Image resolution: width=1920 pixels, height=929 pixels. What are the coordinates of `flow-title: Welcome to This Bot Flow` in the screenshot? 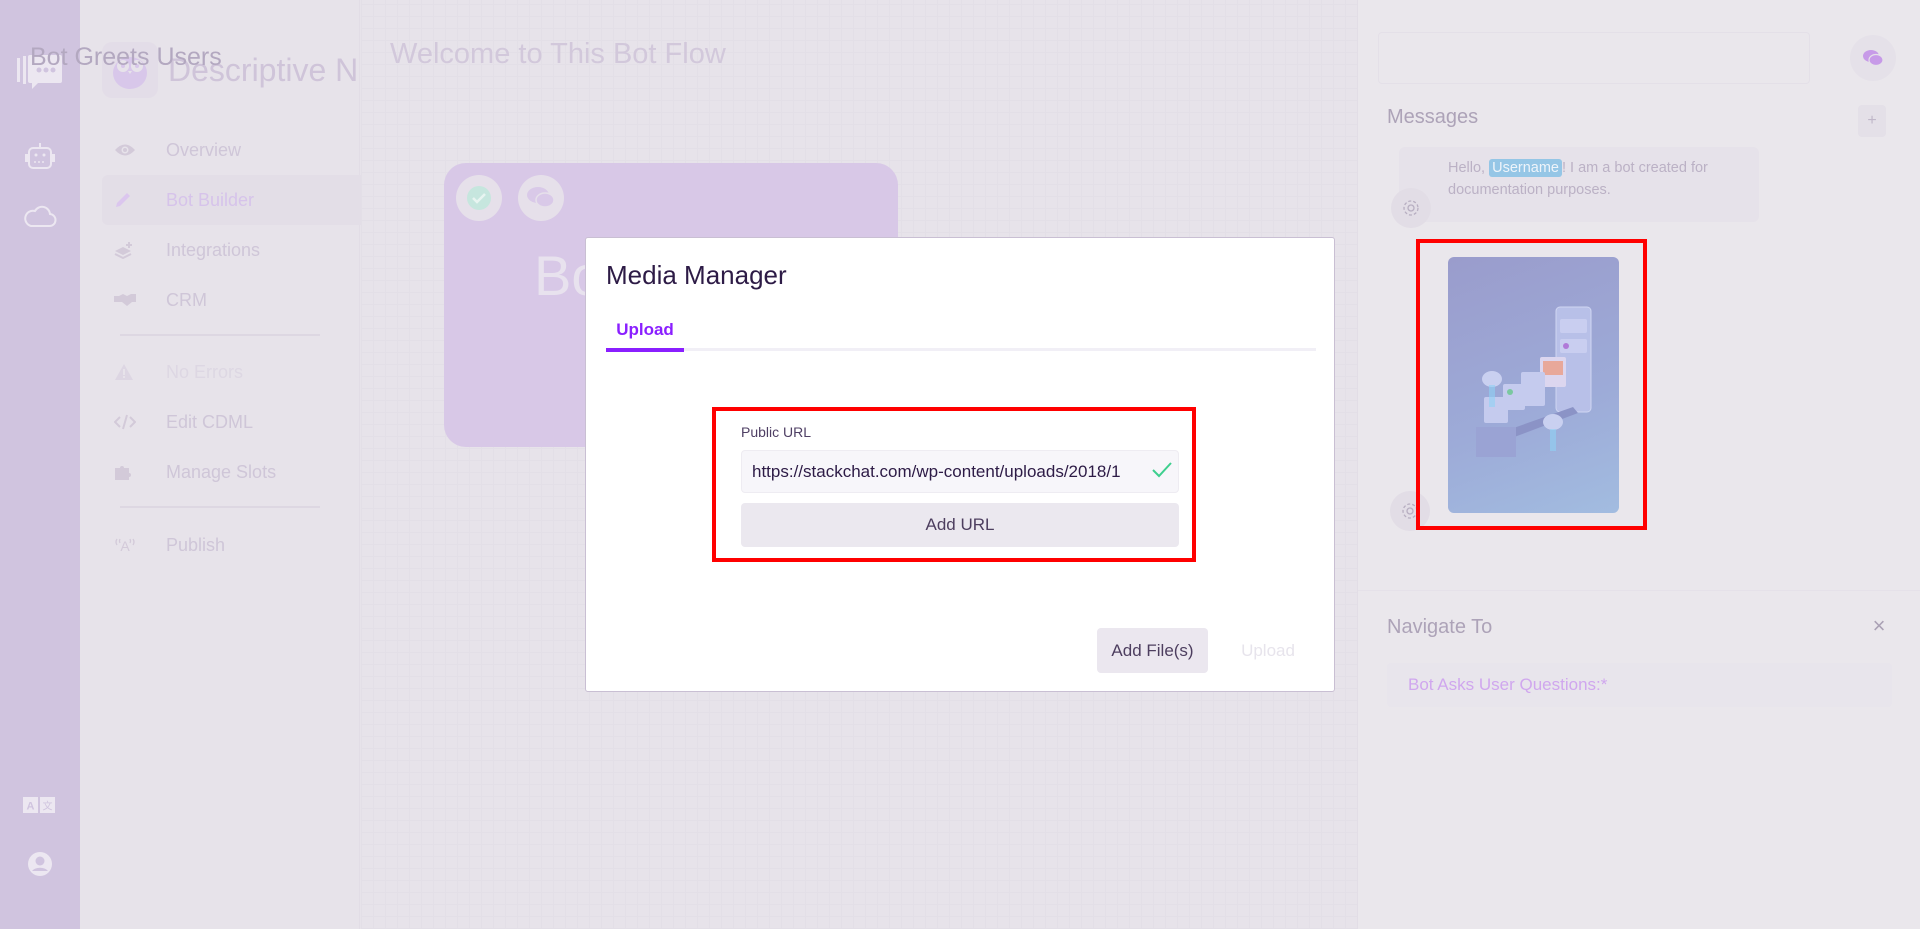 It's located at (558, 54).